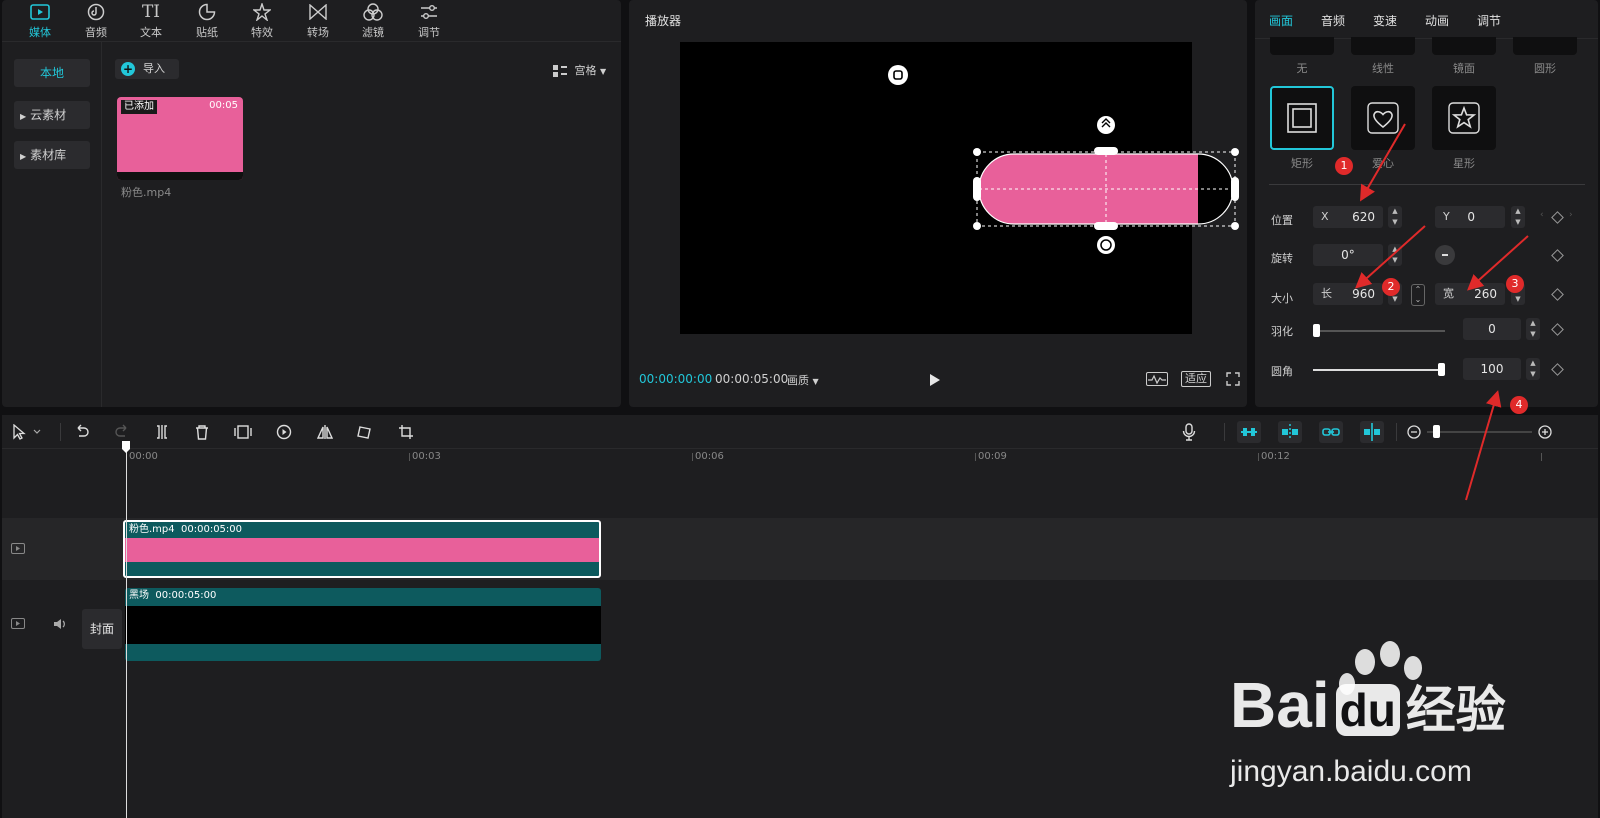 The width and height of the screenshot is (1600, 818). What do you see at coordinates (1533, 369) in the screenshot?
I see `corner-stepper: ▲ ▼` at bounding box center [1533, 369].